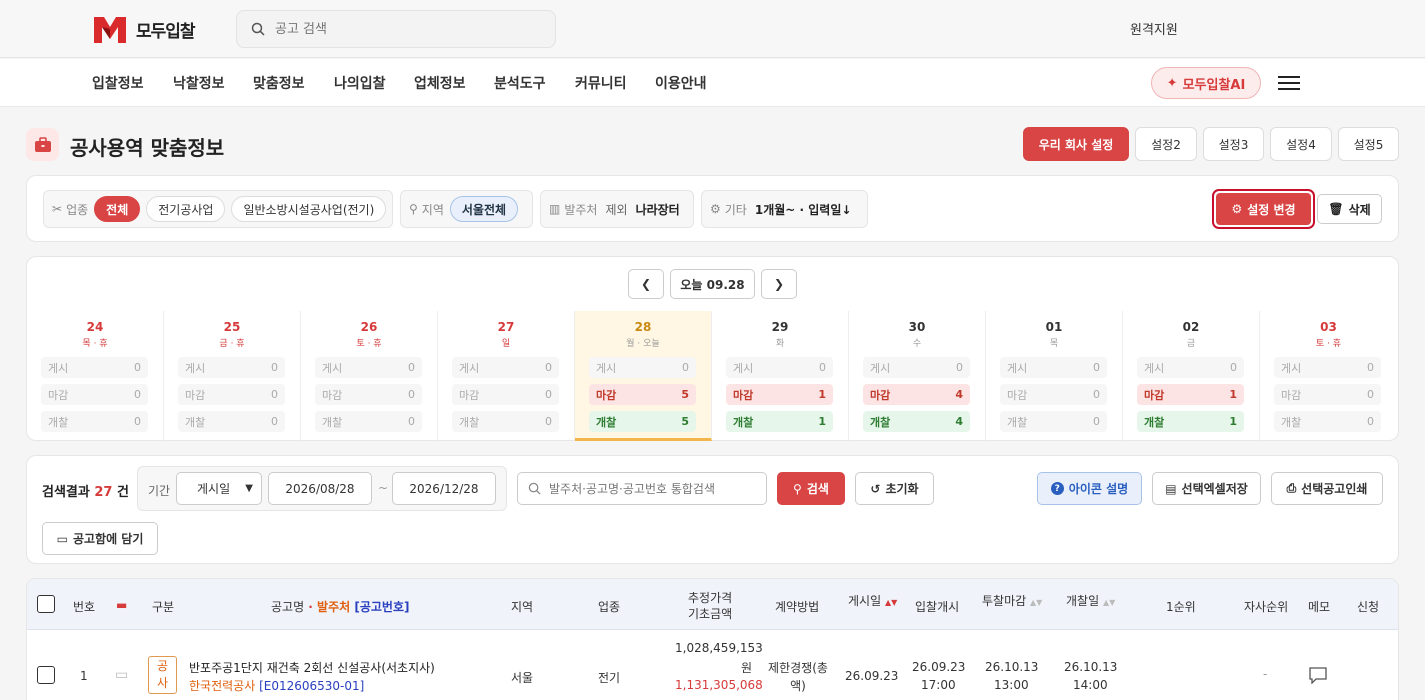 The height and width of the screenshot is (700, 1425). I want to click on search-button: ⚲ 검색, so click(811, 488).